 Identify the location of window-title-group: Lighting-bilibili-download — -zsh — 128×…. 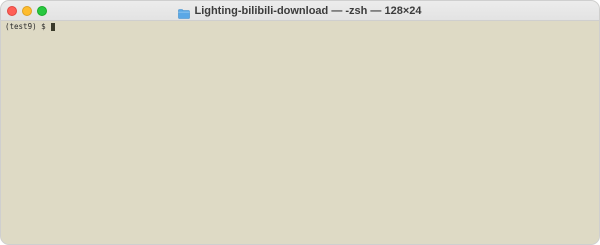
(300, 10).